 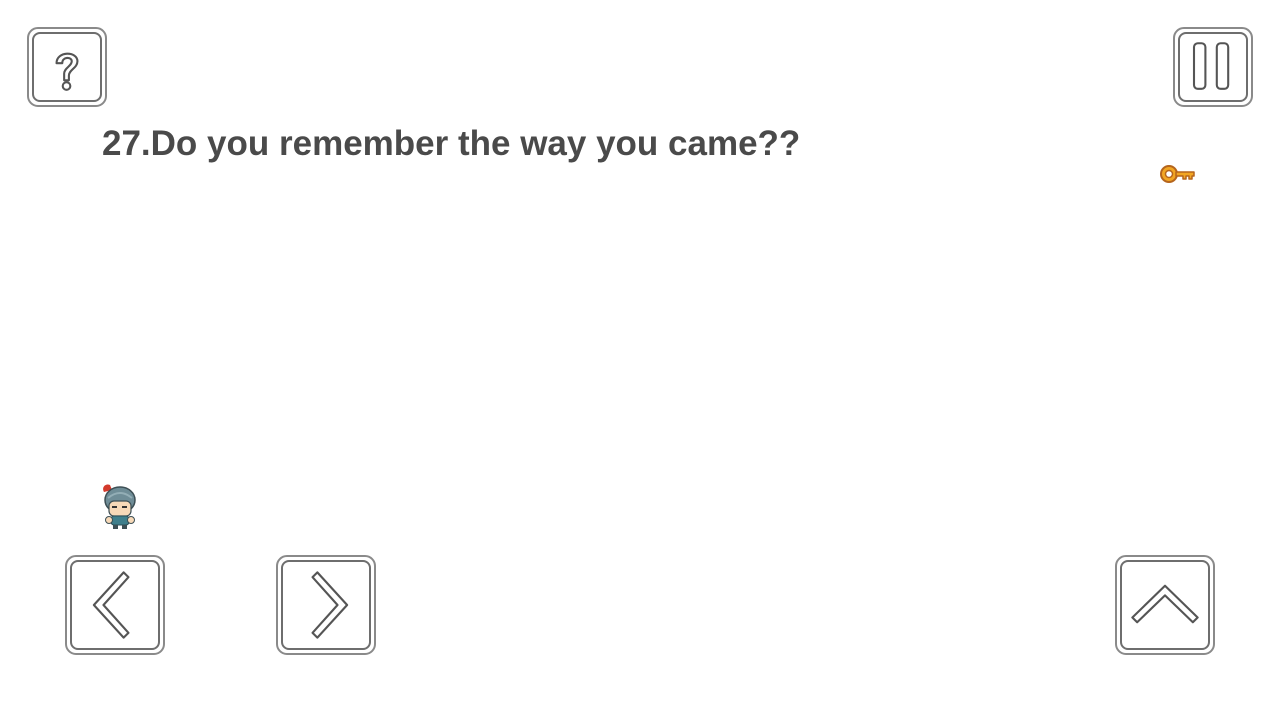 I want to click on help-button, so click(x=67, y=67).